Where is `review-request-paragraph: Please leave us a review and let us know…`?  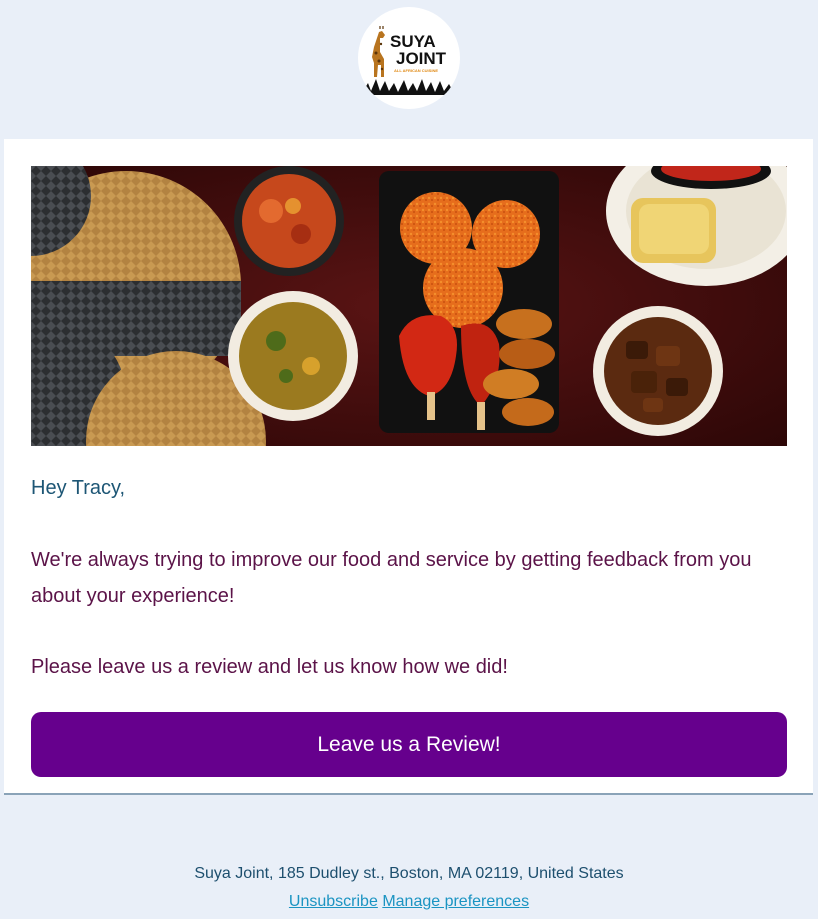 review-request-paragraph: Please leave us a review and let us know… is located at coordinates (269, 667).